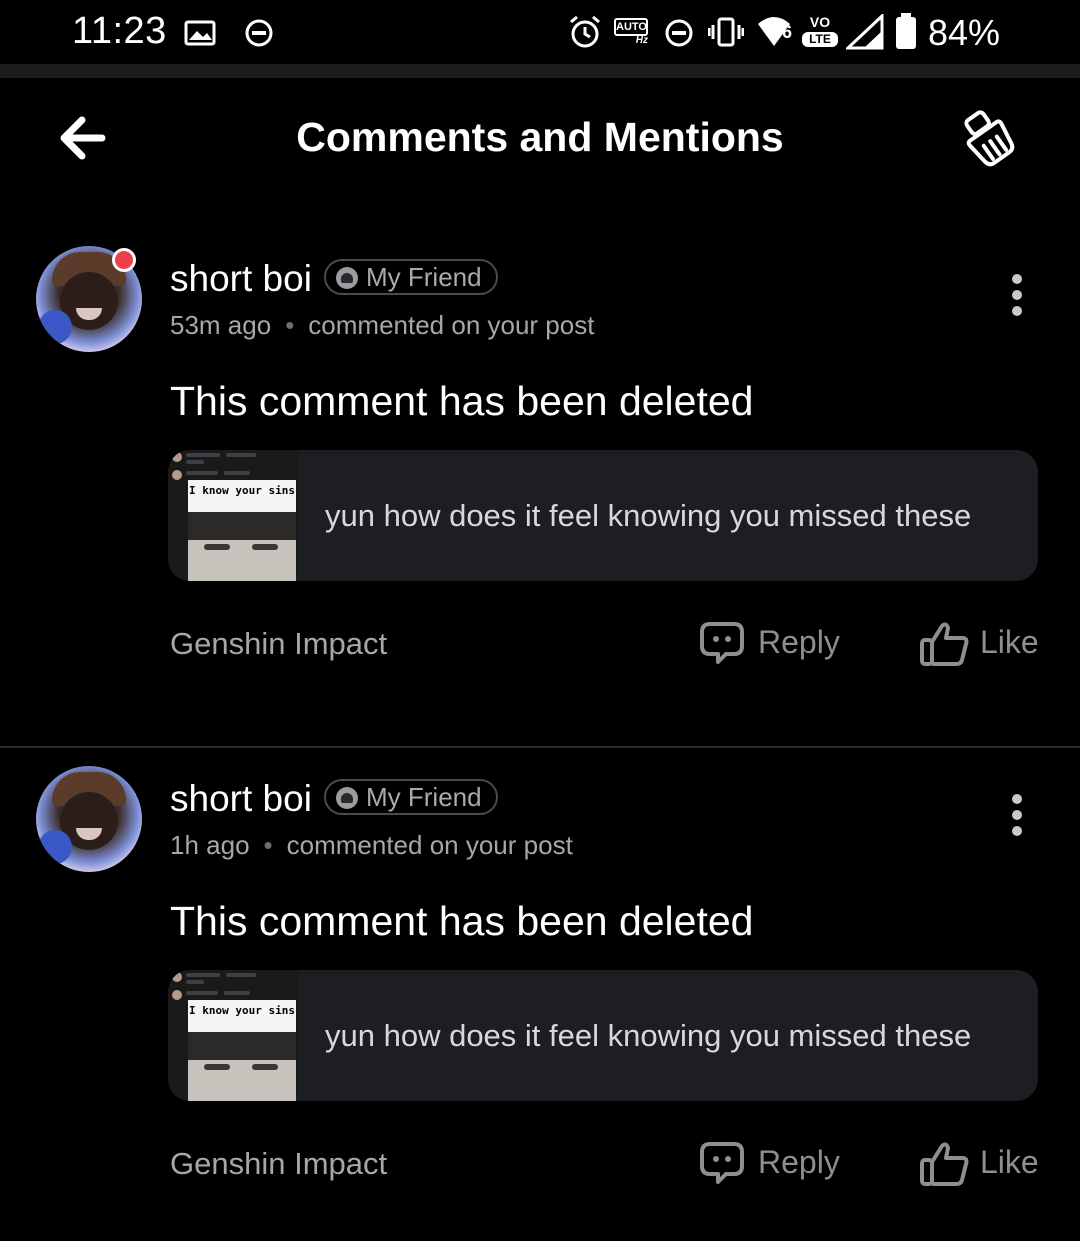  I want to click on auto-hz-icon: AUTO Hz, so click(631, 33).